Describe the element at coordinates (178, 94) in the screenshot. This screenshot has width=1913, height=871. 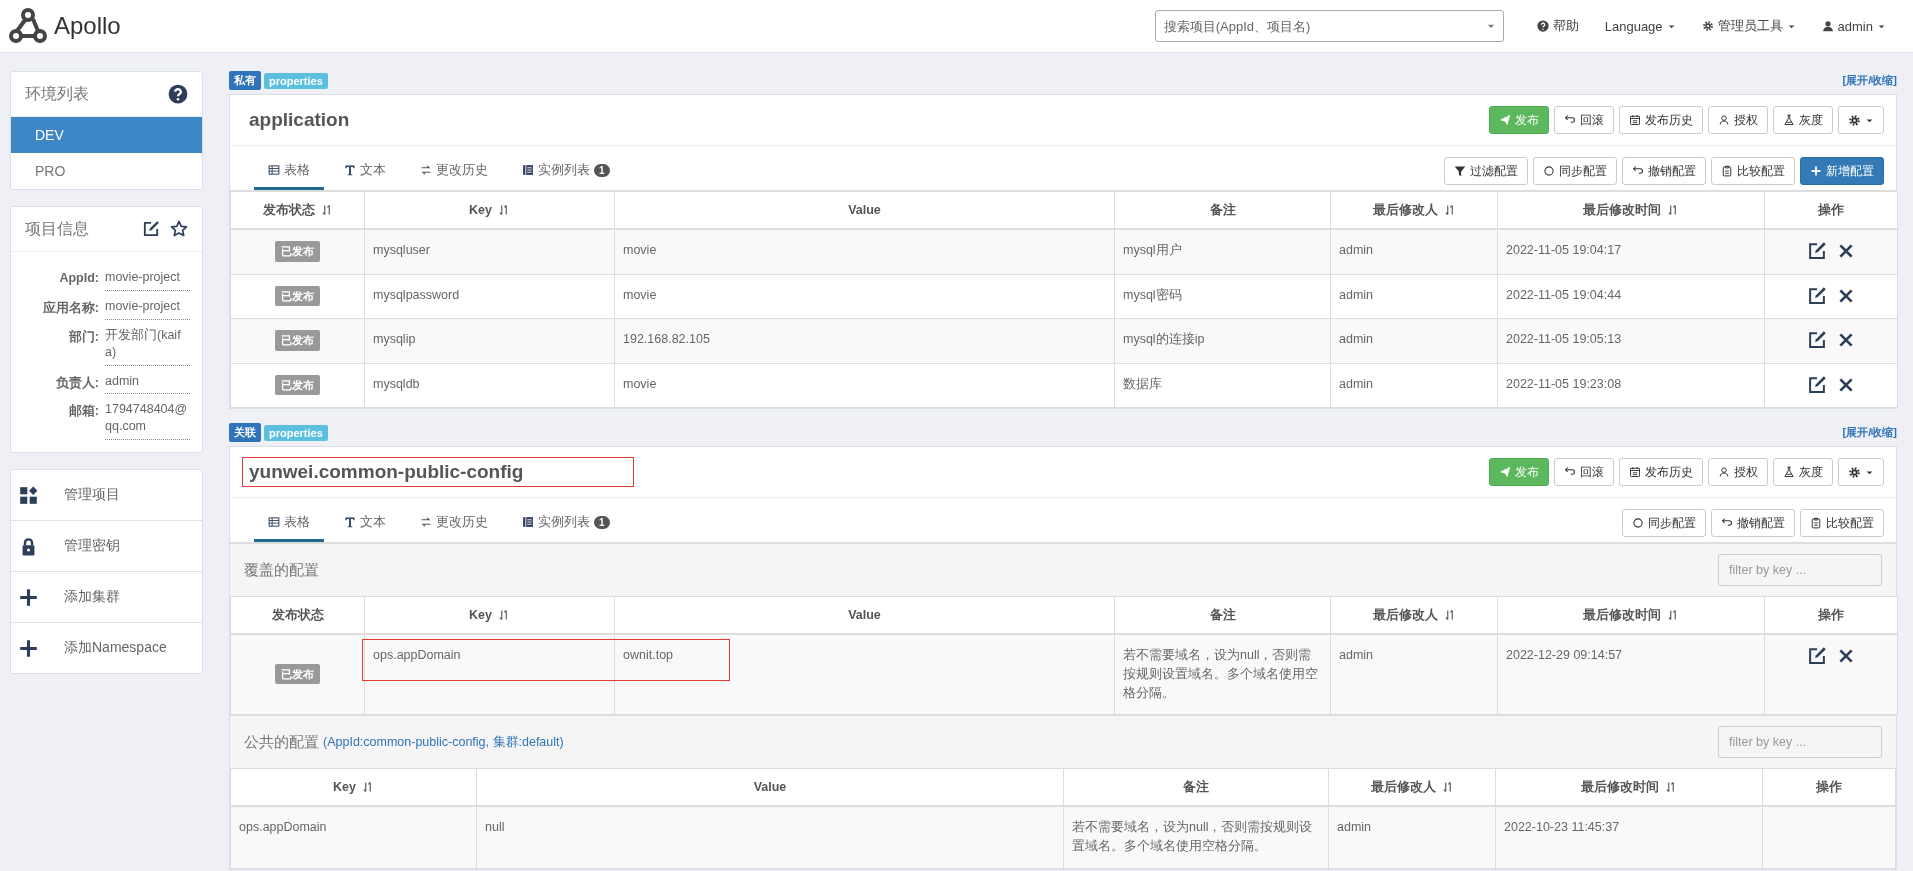
I see `help-icon` at that location.